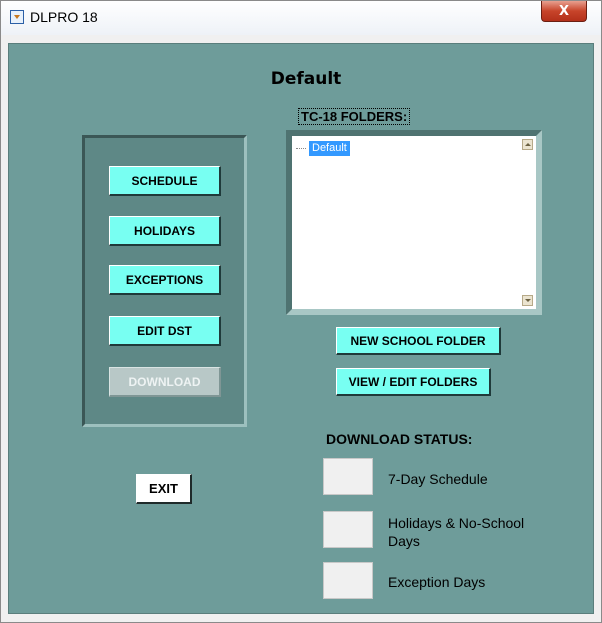 The width and height of the screenshot is (602, 623). I want to click on folder-tree: Default, so click(414, 222).